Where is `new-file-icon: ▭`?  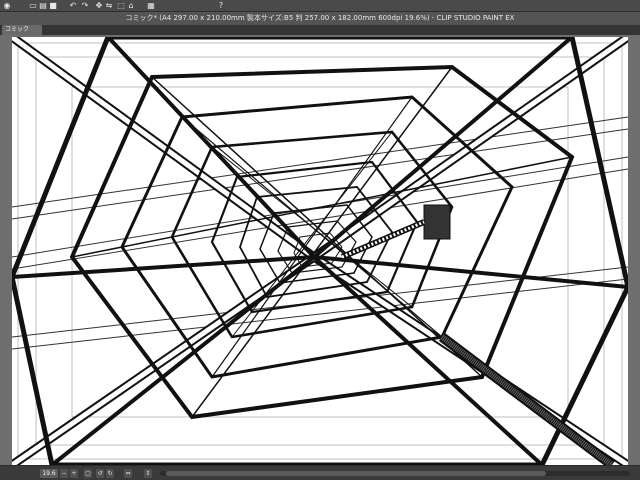
new-file-icon: ▭ is located at coordinates (33, 6).